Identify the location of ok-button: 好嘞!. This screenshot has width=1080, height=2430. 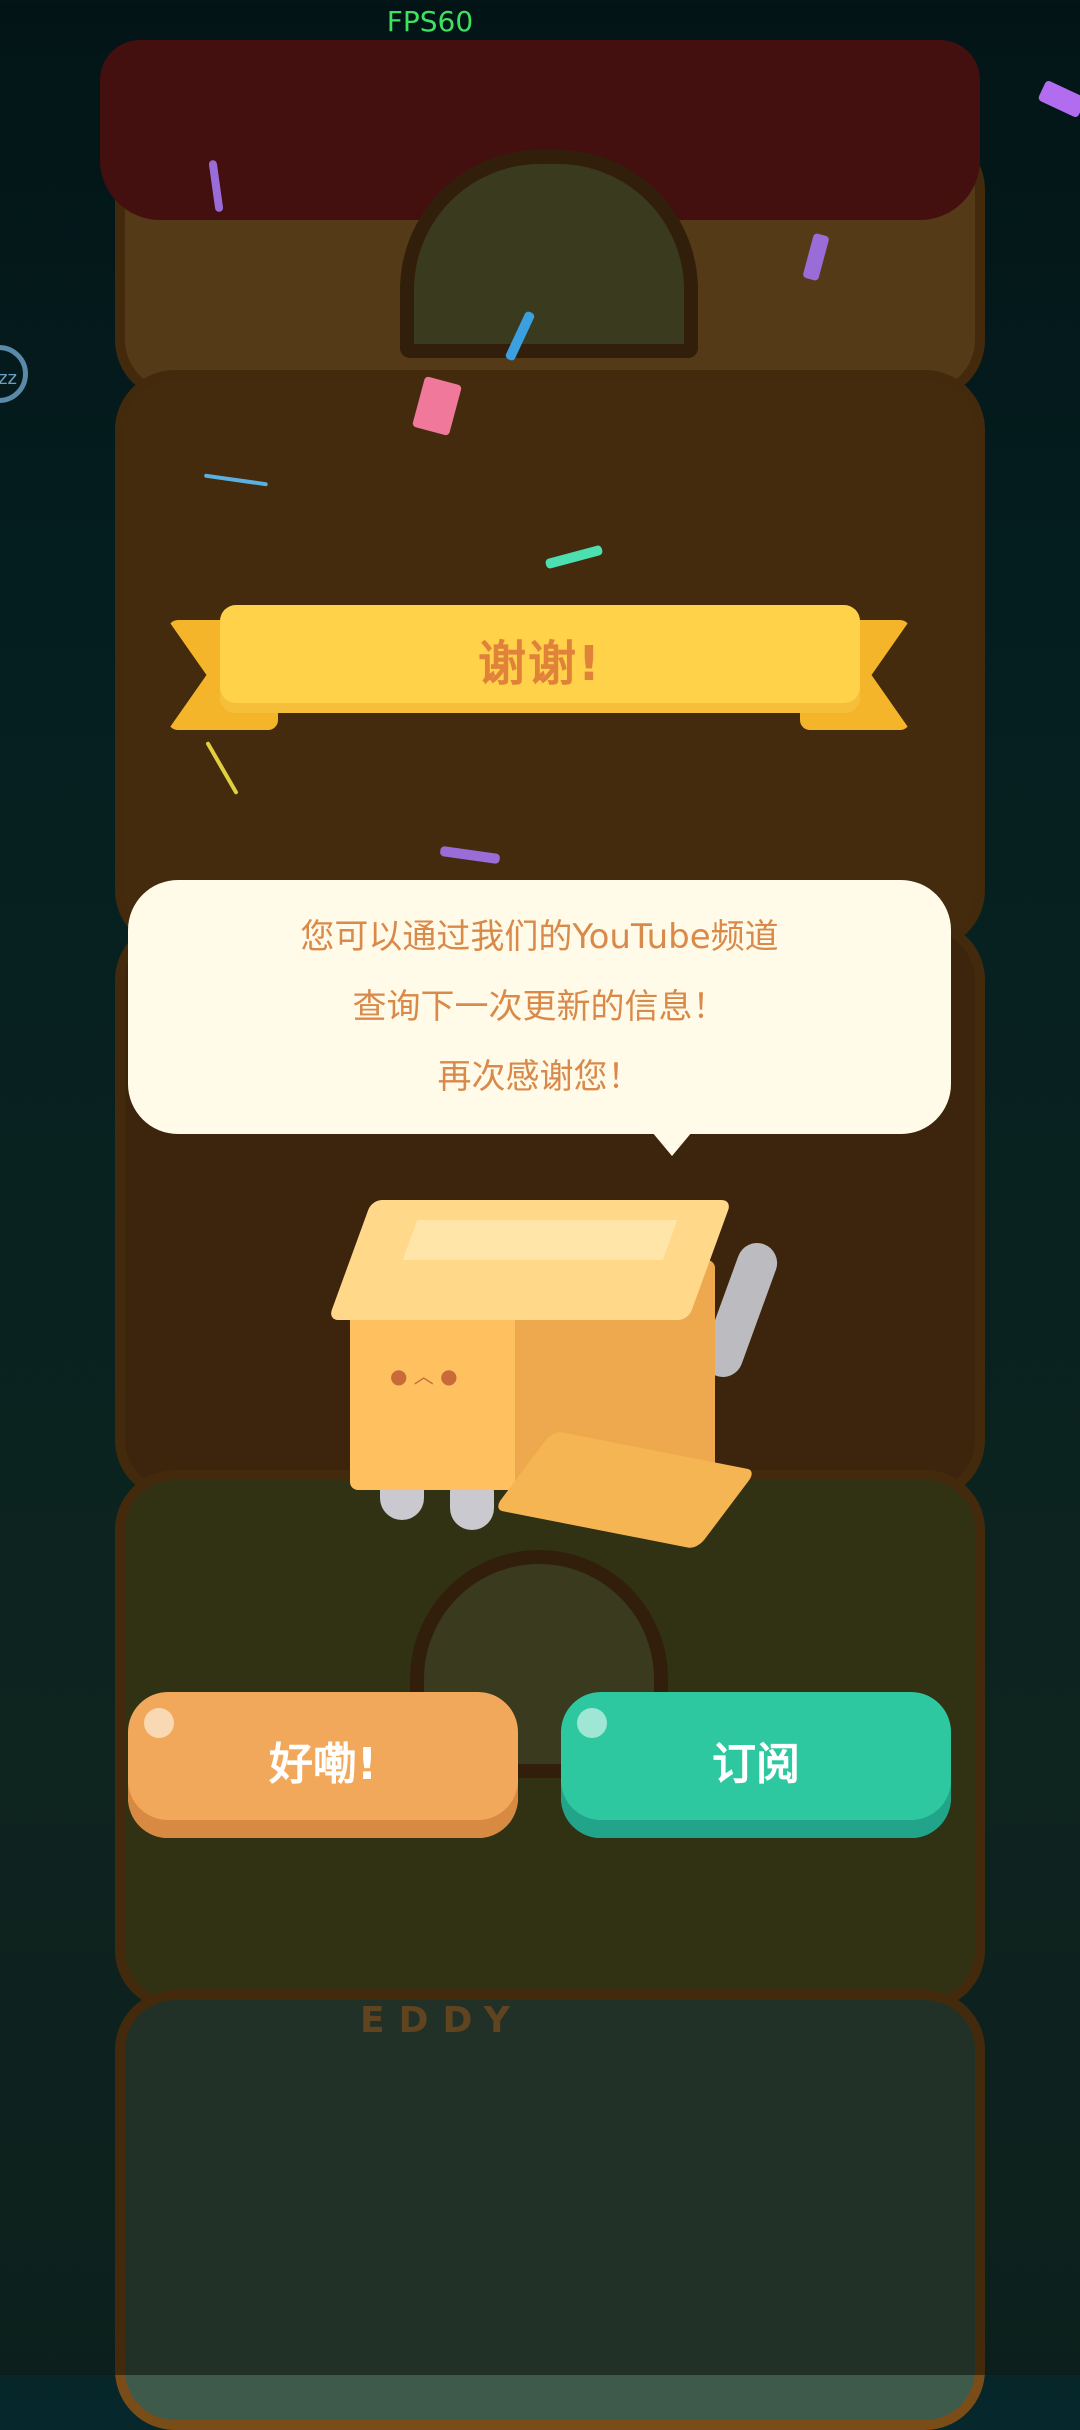
(323, 1765).